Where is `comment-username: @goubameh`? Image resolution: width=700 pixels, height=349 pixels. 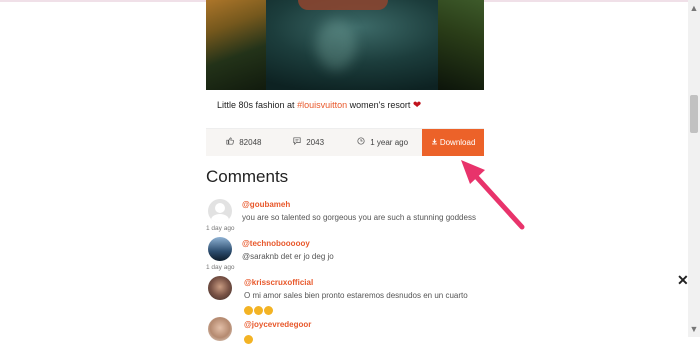 comment-username: @goubameh is located at coordinates (266, 204).